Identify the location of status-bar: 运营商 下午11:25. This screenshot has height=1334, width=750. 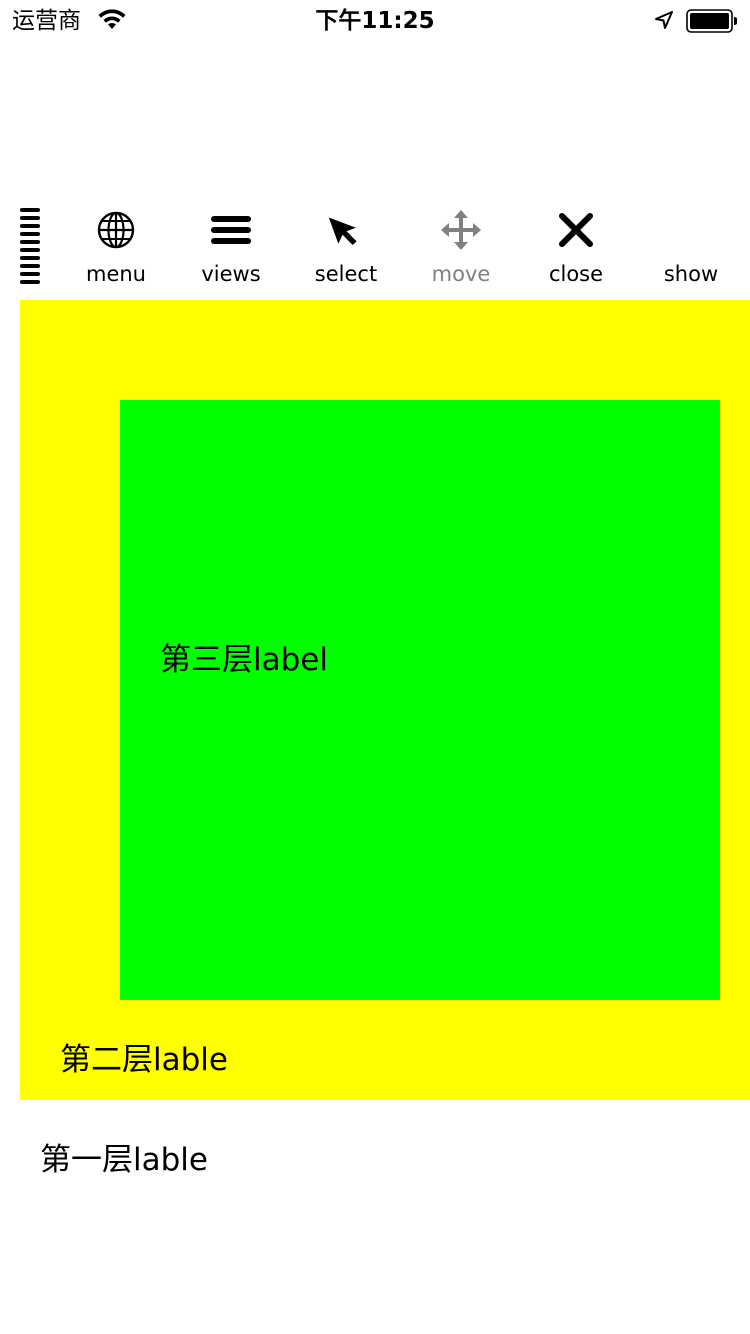
(375, 20).